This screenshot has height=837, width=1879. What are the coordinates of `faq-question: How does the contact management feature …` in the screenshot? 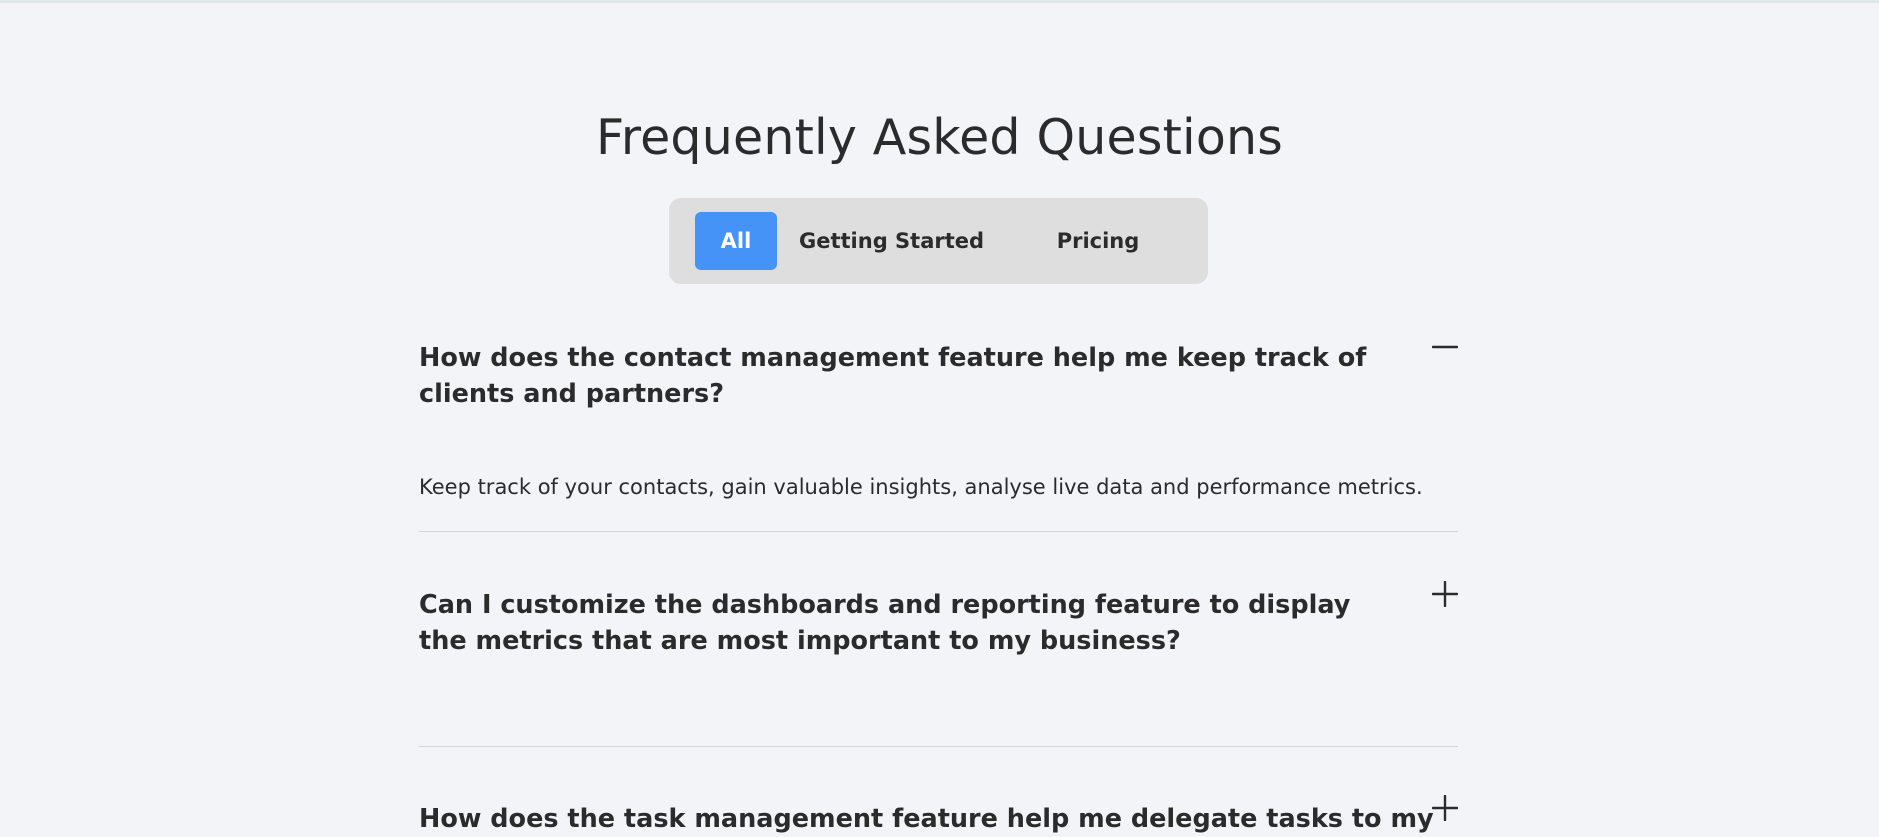 It's located at (899, 376).